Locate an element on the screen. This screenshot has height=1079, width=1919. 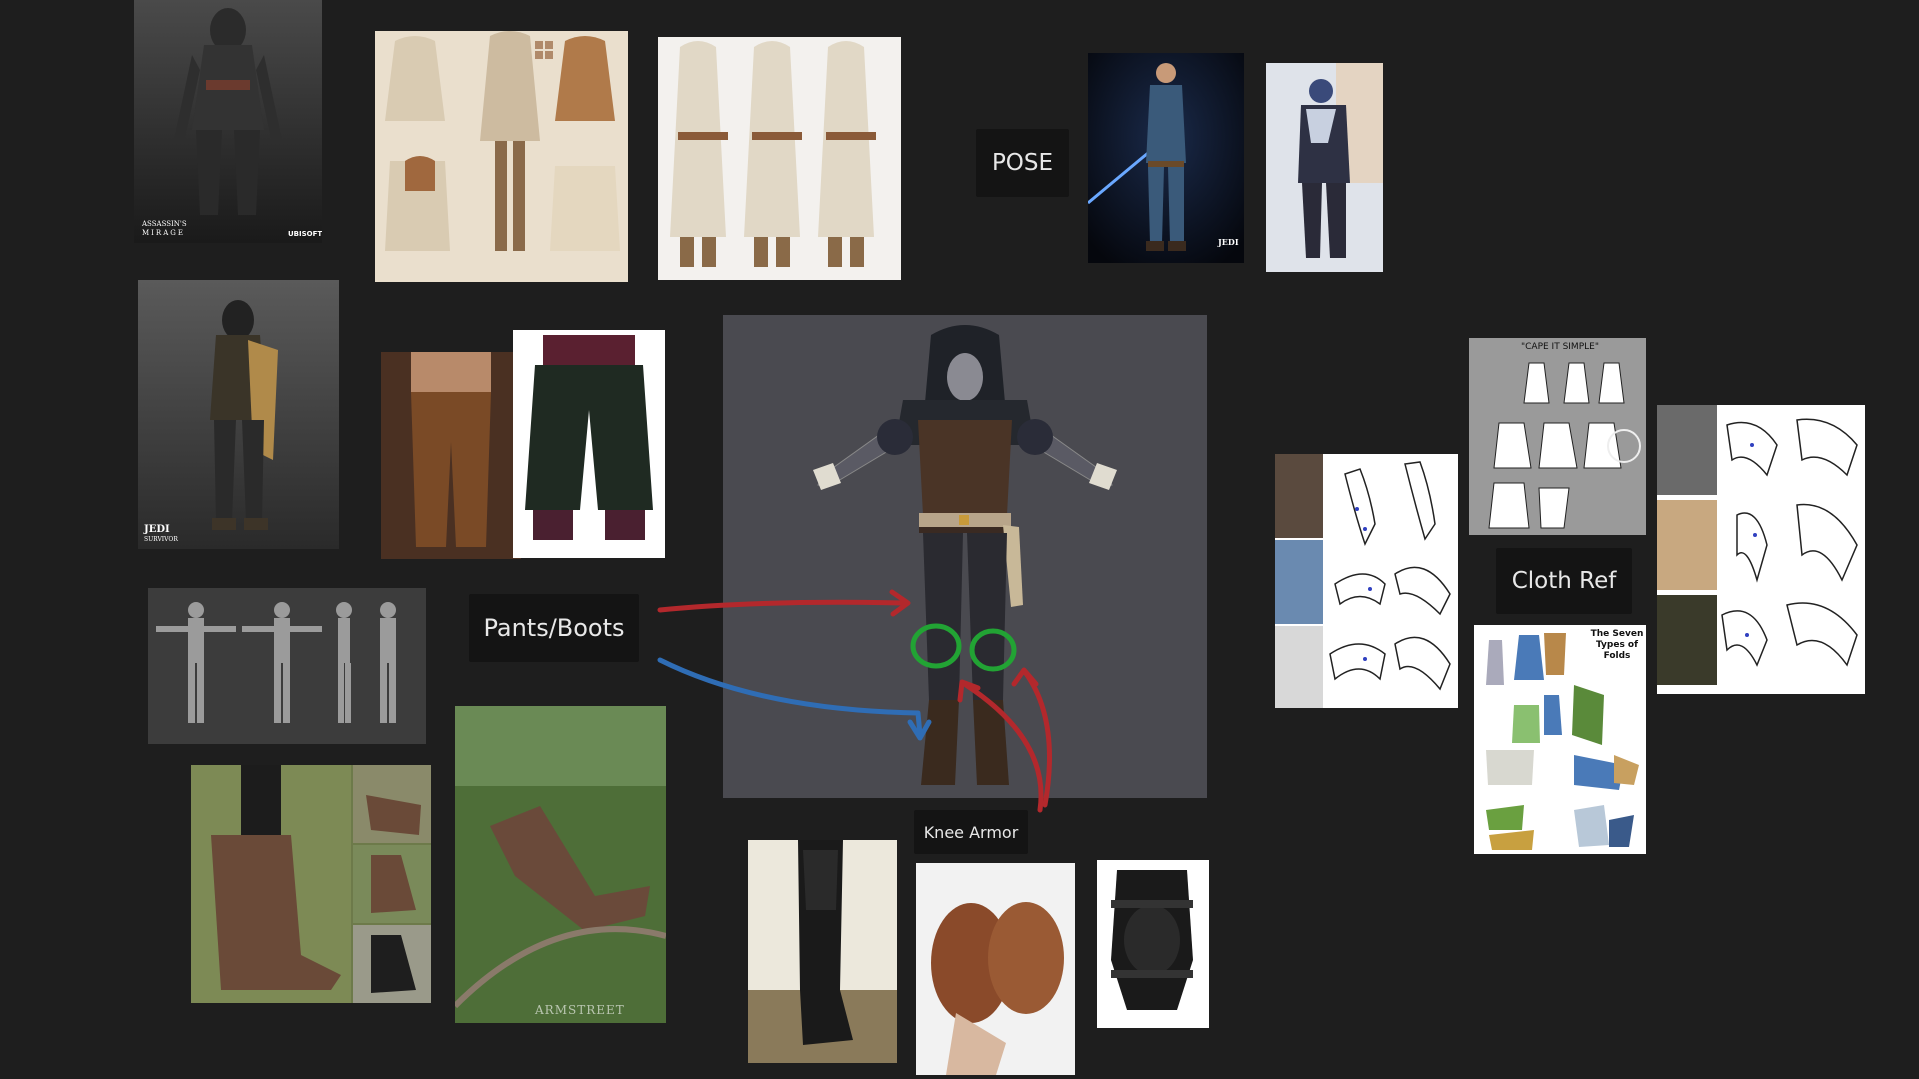
green-circle-knee-left is located at coordinates (936, 646).